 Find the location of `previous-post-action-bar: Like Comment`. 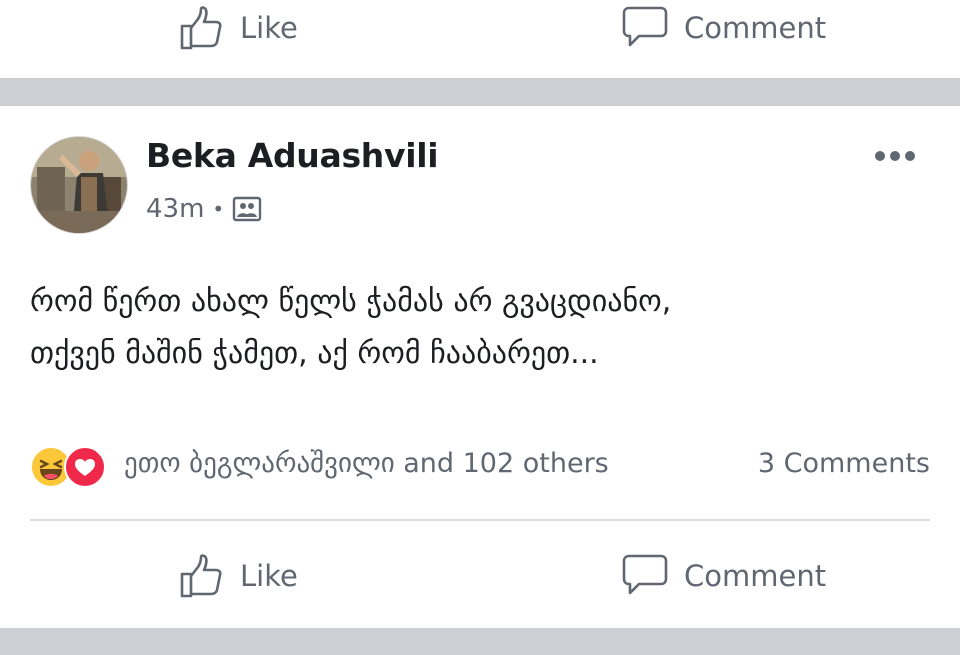

previous-post-action-bar: Like Comment is located at coordinates (480, 39).